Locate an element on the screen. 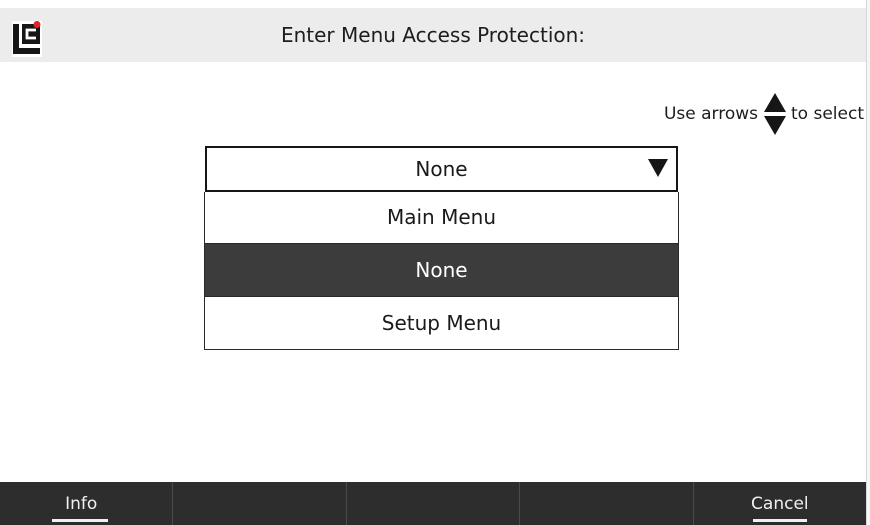  softkey-bar: Info Cancel is located at coordinates (433, 503).